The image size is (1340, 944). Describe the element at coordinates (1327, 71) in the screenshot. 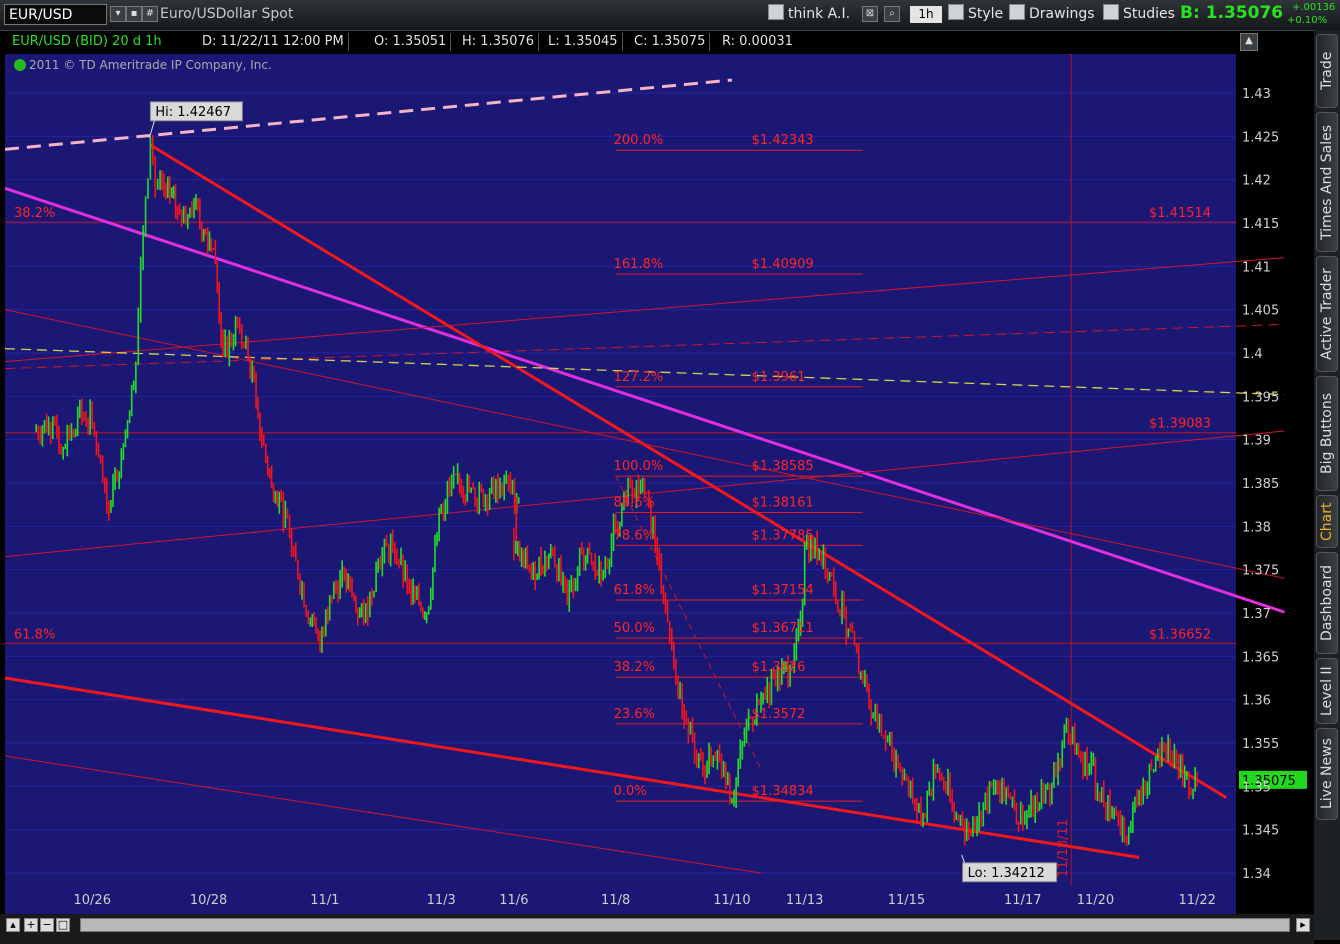

I see `tab-trade: Trade` at that location.